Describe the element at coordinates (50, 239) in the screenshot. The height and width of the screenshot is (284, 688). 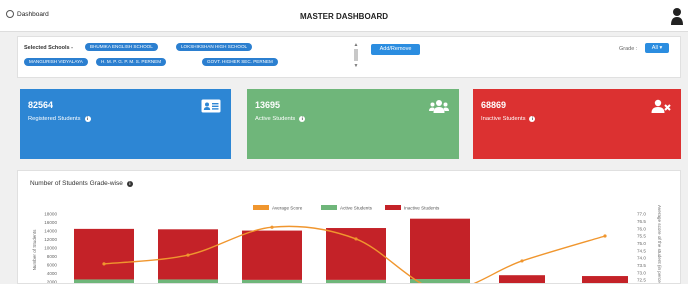
I see `y-tick-label: 12000` at that location.